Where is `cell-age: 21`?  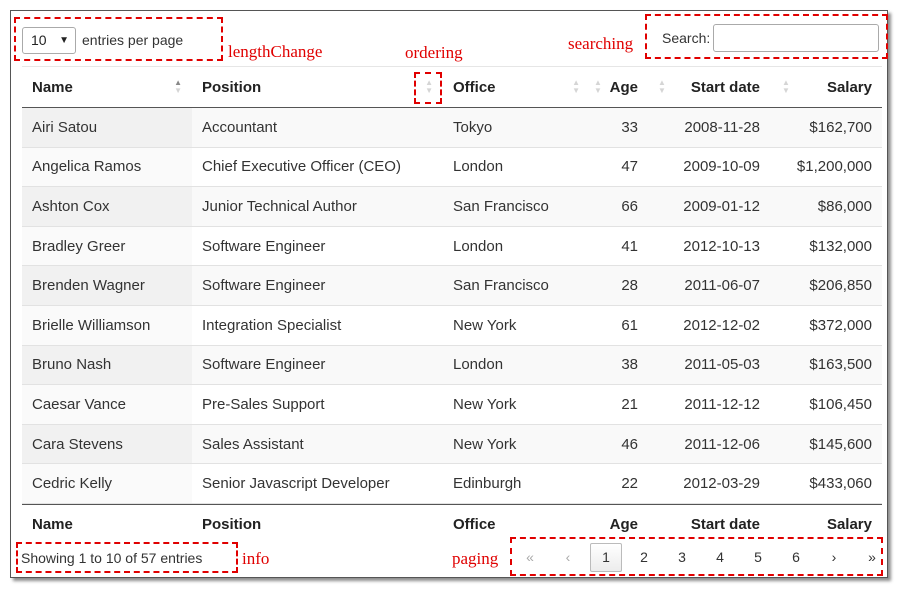
cell-age: 21 is located at coordinates (629, 404).